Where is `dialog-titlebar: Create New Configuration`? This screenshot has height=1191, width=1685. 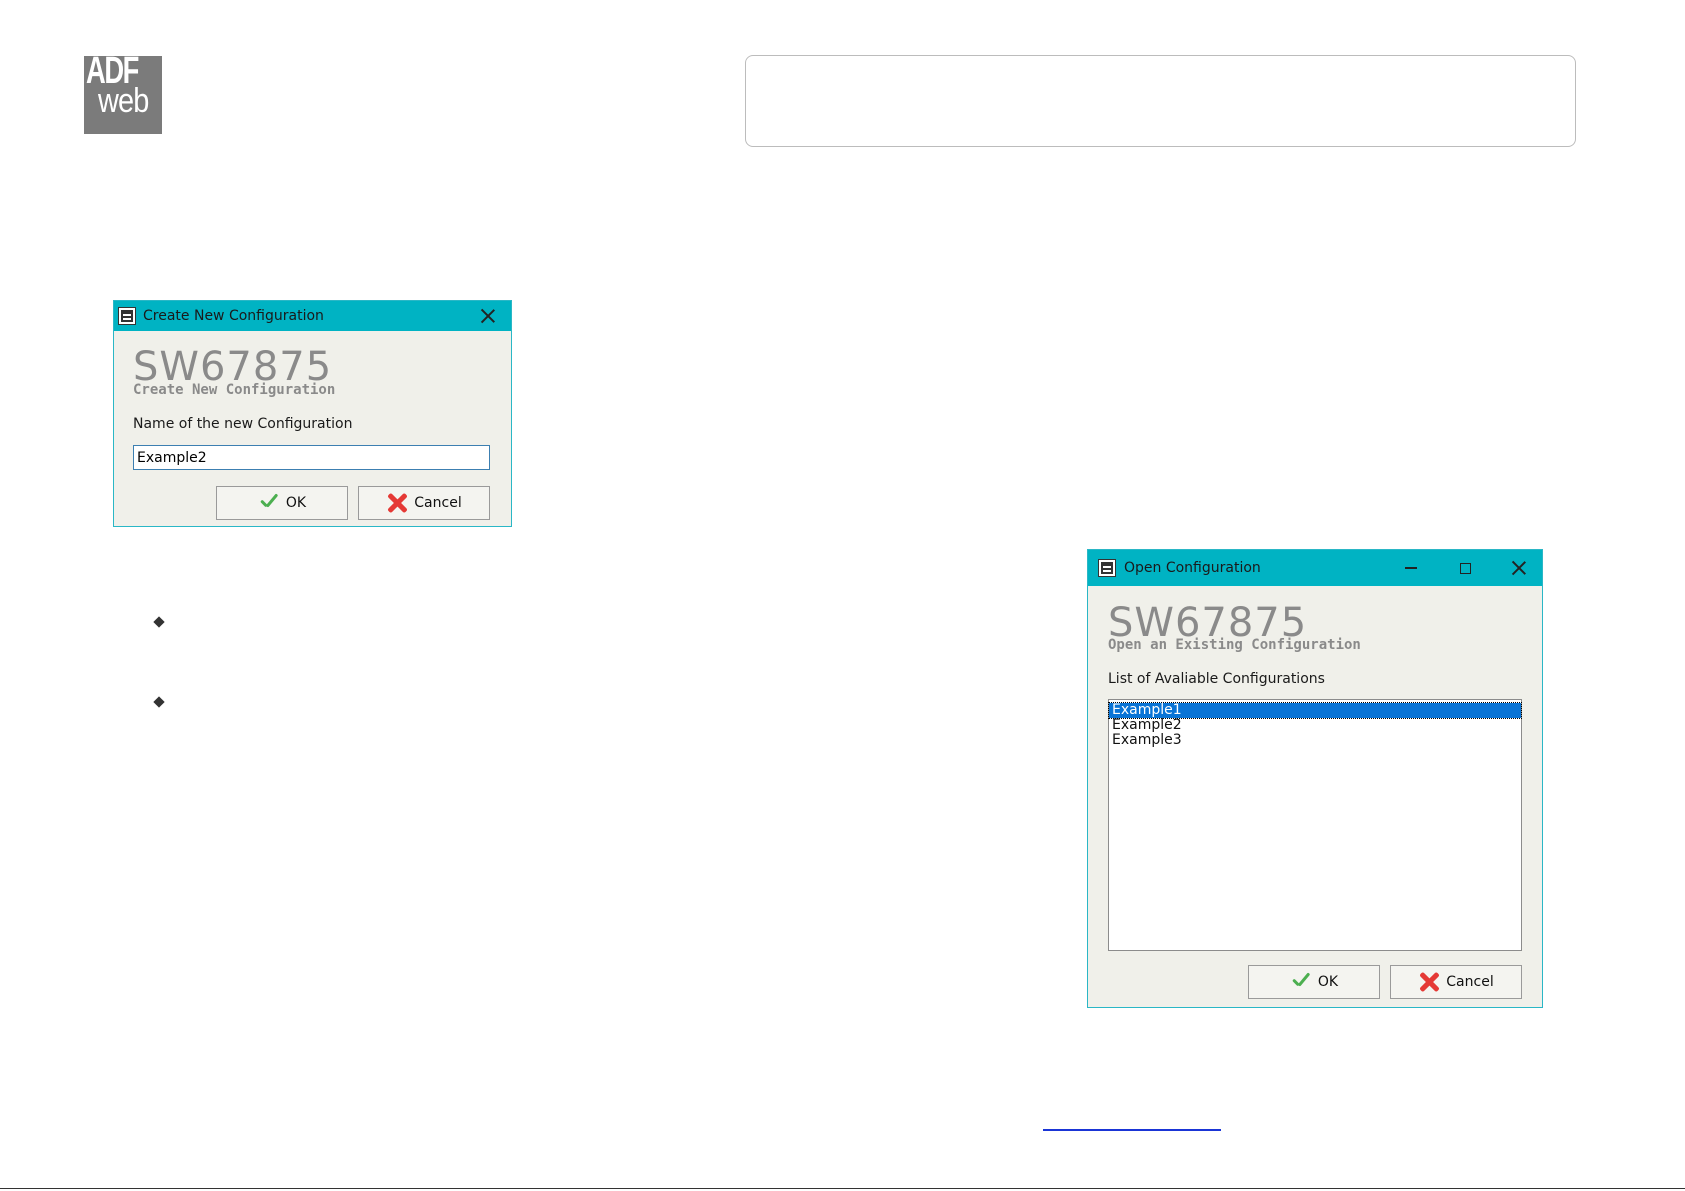 dialog-titlebar: Create New Configuration is located at coordinates (312, 316).